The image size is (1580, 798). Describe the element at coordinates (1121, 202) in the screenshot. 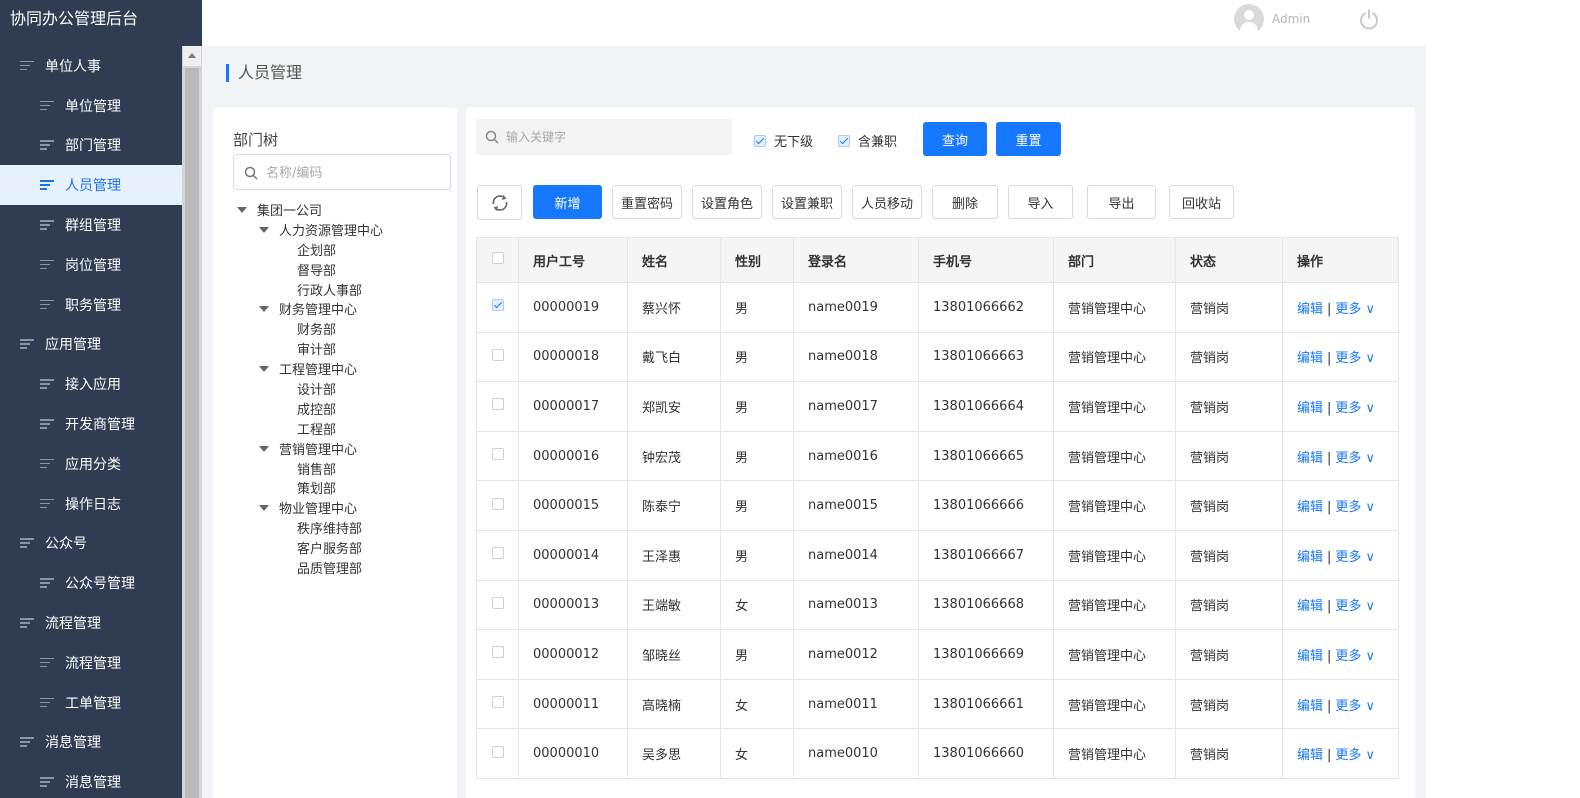

I see `export-button: 导出` at that location.